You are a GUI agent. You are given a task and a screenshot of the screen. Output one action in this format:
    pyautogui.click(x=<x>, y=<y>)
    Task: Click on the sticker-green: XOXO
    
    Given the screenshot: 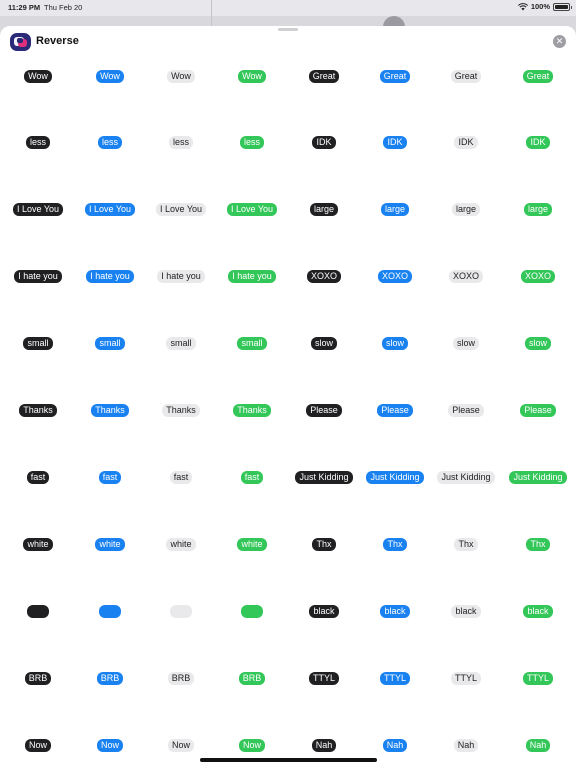 What is the action you would take?
    pyautogui.click(x=537, y=277)
    